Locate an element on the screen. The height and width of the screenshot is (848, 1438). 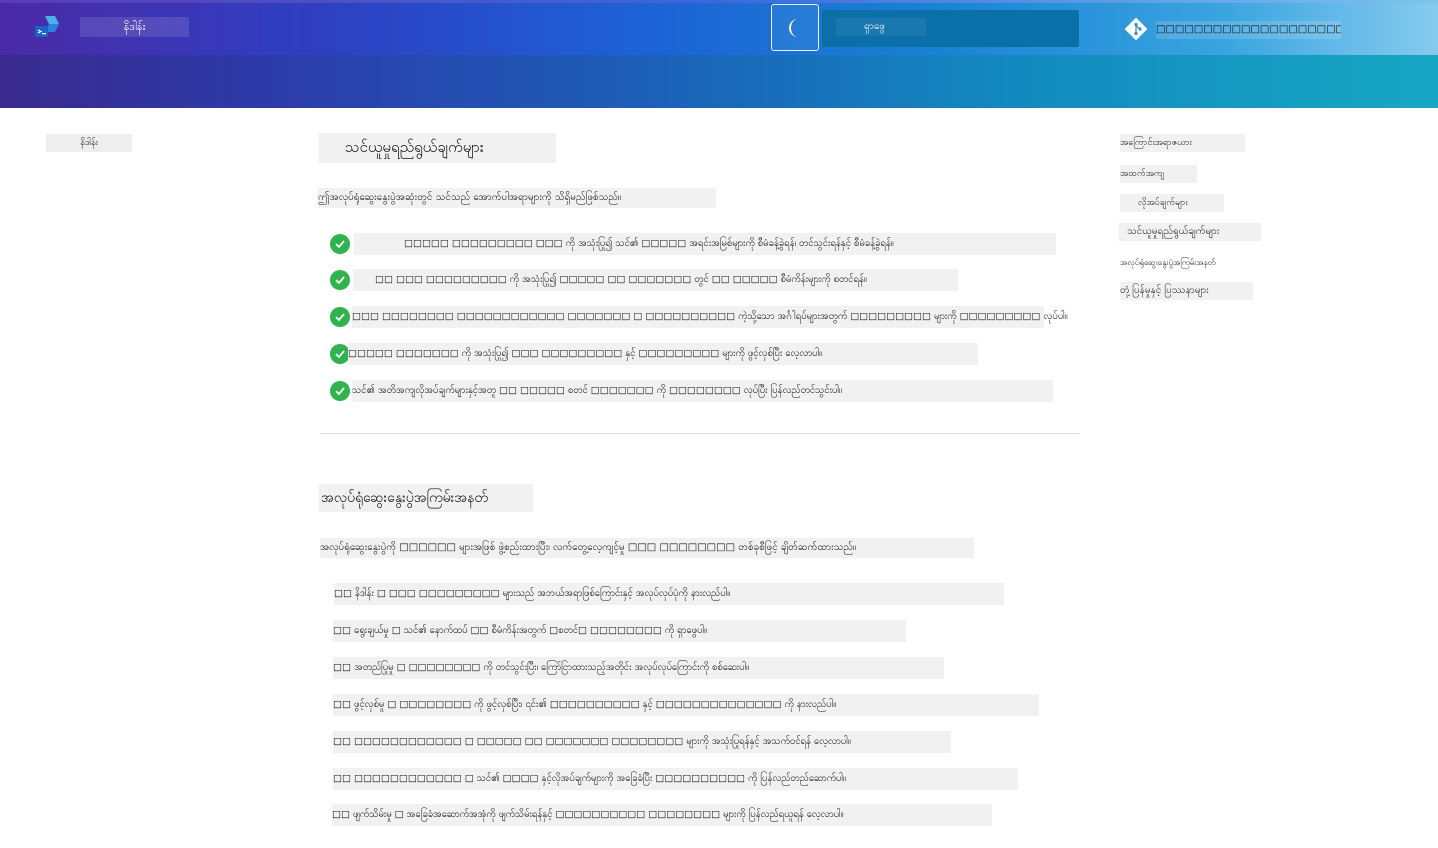
theme-toggle-button is located at coordinates (795, 27).